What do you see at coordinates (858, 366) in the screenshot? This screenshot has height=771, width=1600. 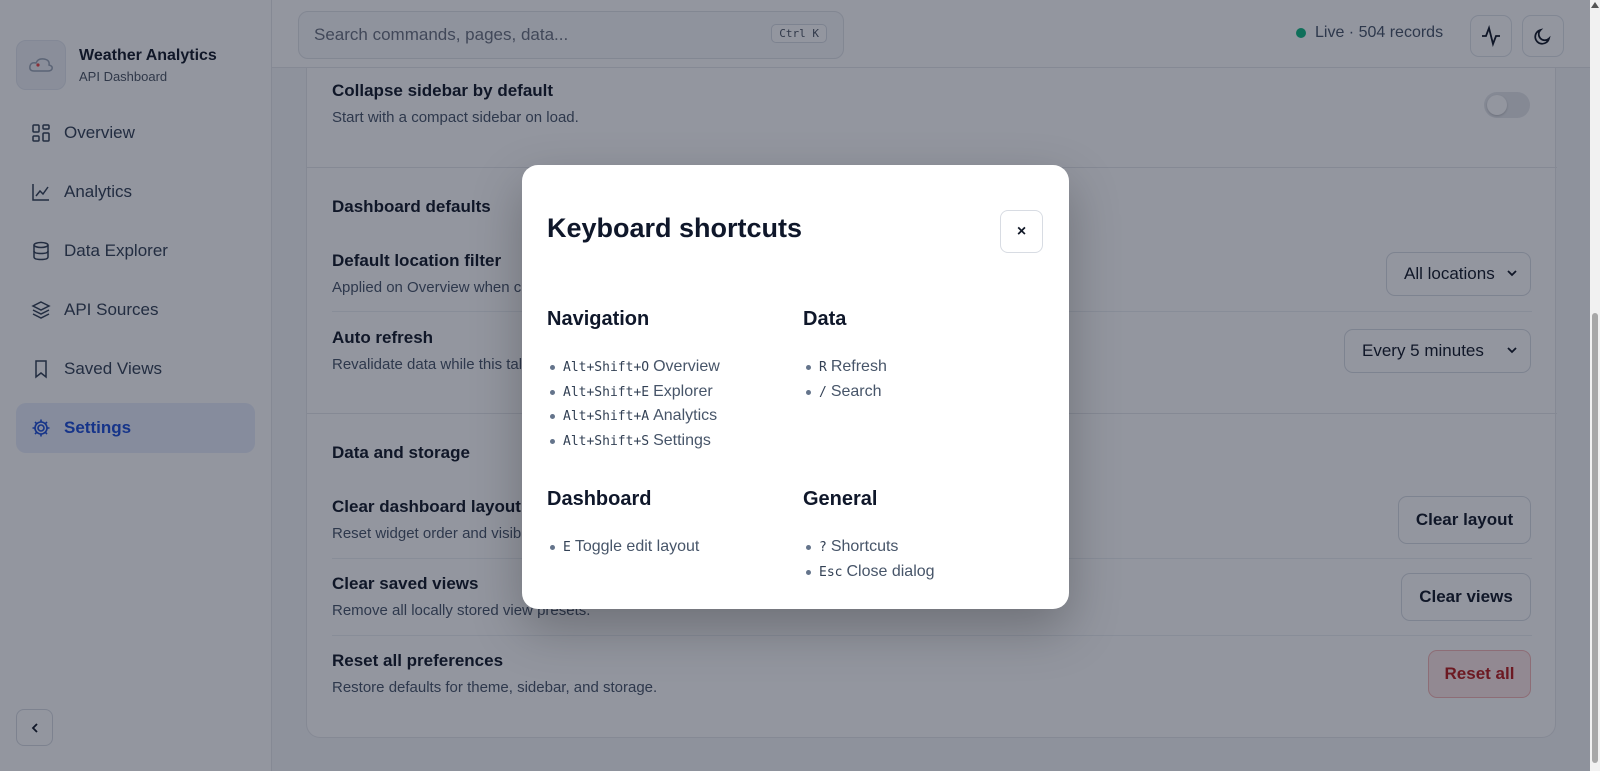 I see `shortcut-label: Refresh` at bounding box center [858, 366].